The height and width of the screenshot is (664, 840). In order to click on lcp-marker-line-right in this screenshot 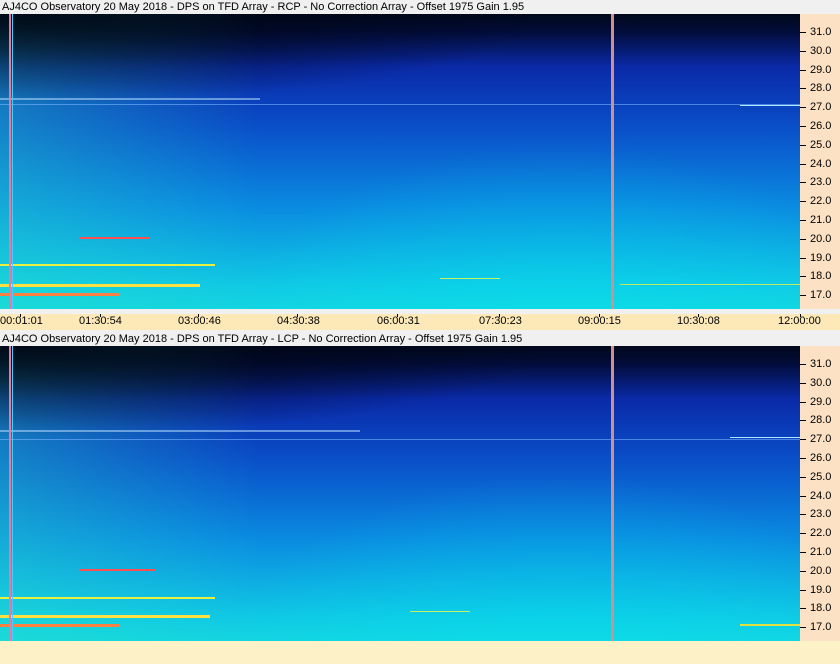, I will do `click(612, 493)`.